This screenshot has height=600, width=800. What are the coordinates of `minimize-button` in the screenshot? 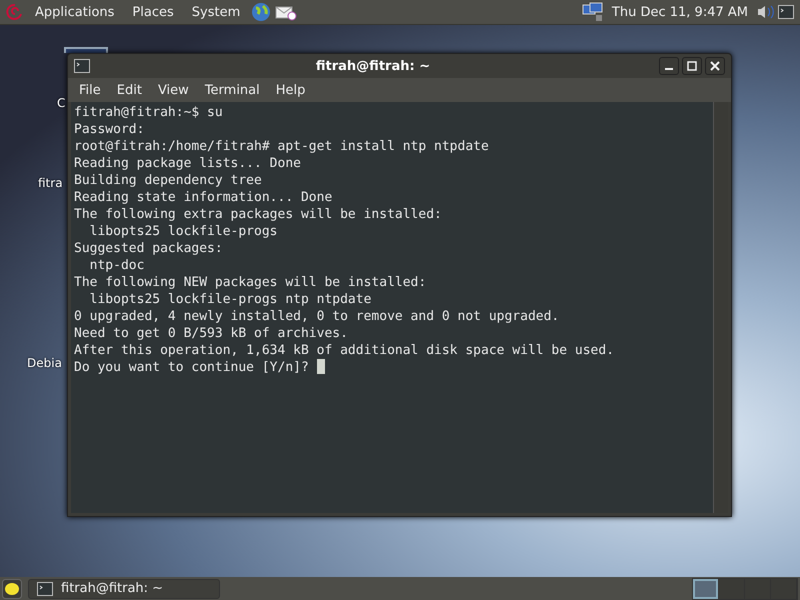 It's located at (669, 66).